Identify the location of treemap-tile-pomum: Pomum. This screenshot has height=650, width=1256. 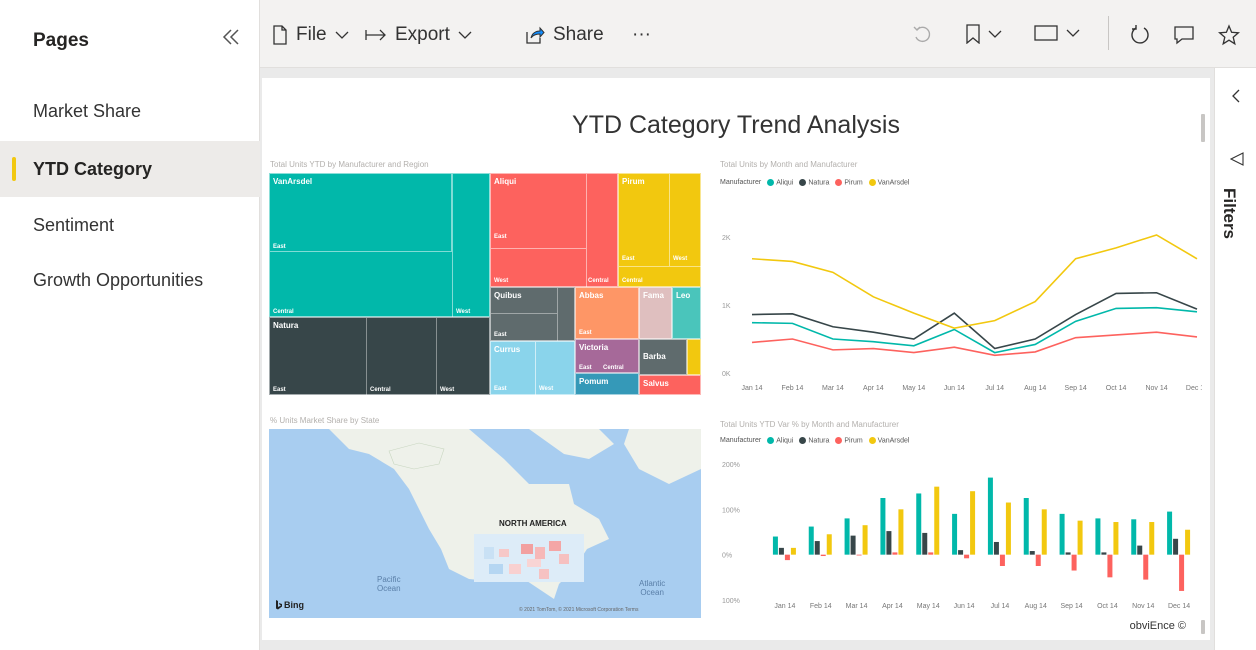
(607, 384).